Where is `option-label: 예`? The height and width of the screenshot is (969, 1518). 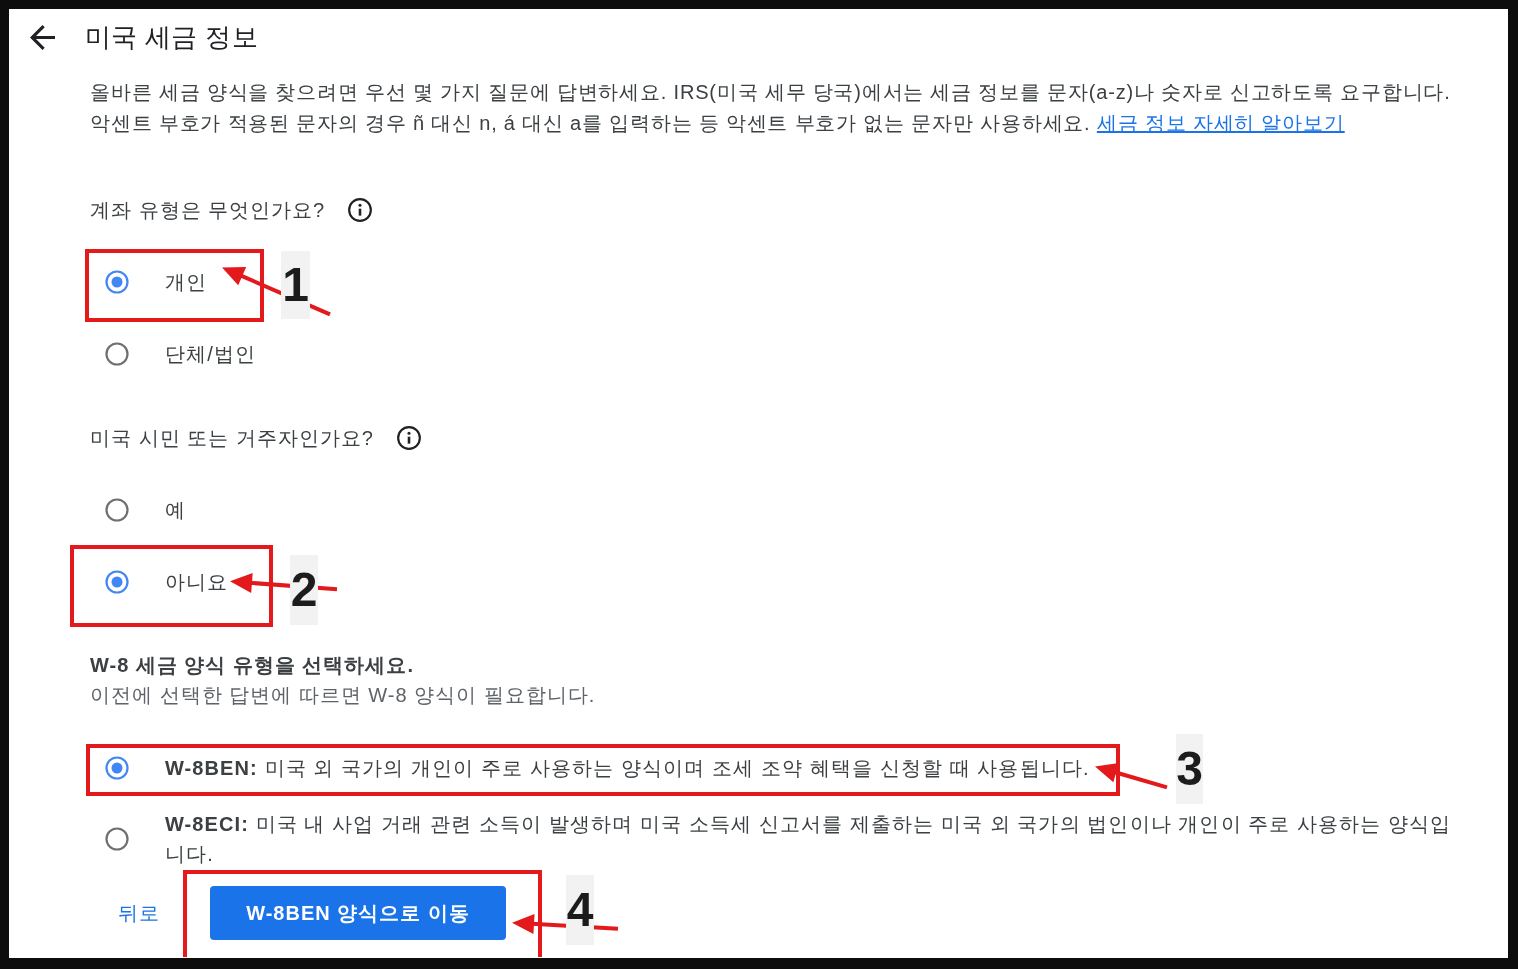
option-label: 예 is located at coordinates (176, 510).